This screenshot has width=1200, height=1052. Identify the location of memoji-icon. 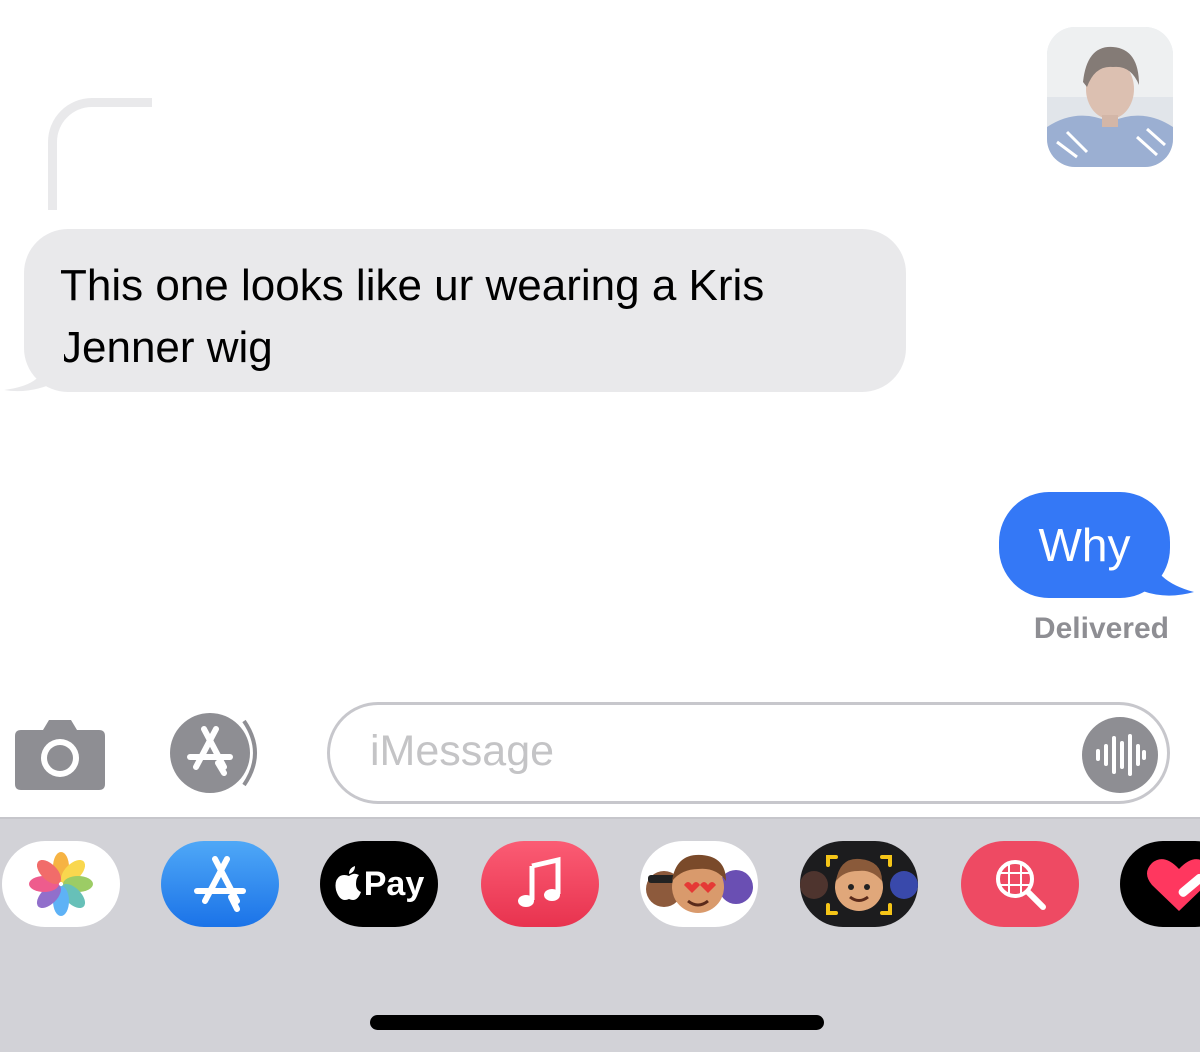
(699, 883).